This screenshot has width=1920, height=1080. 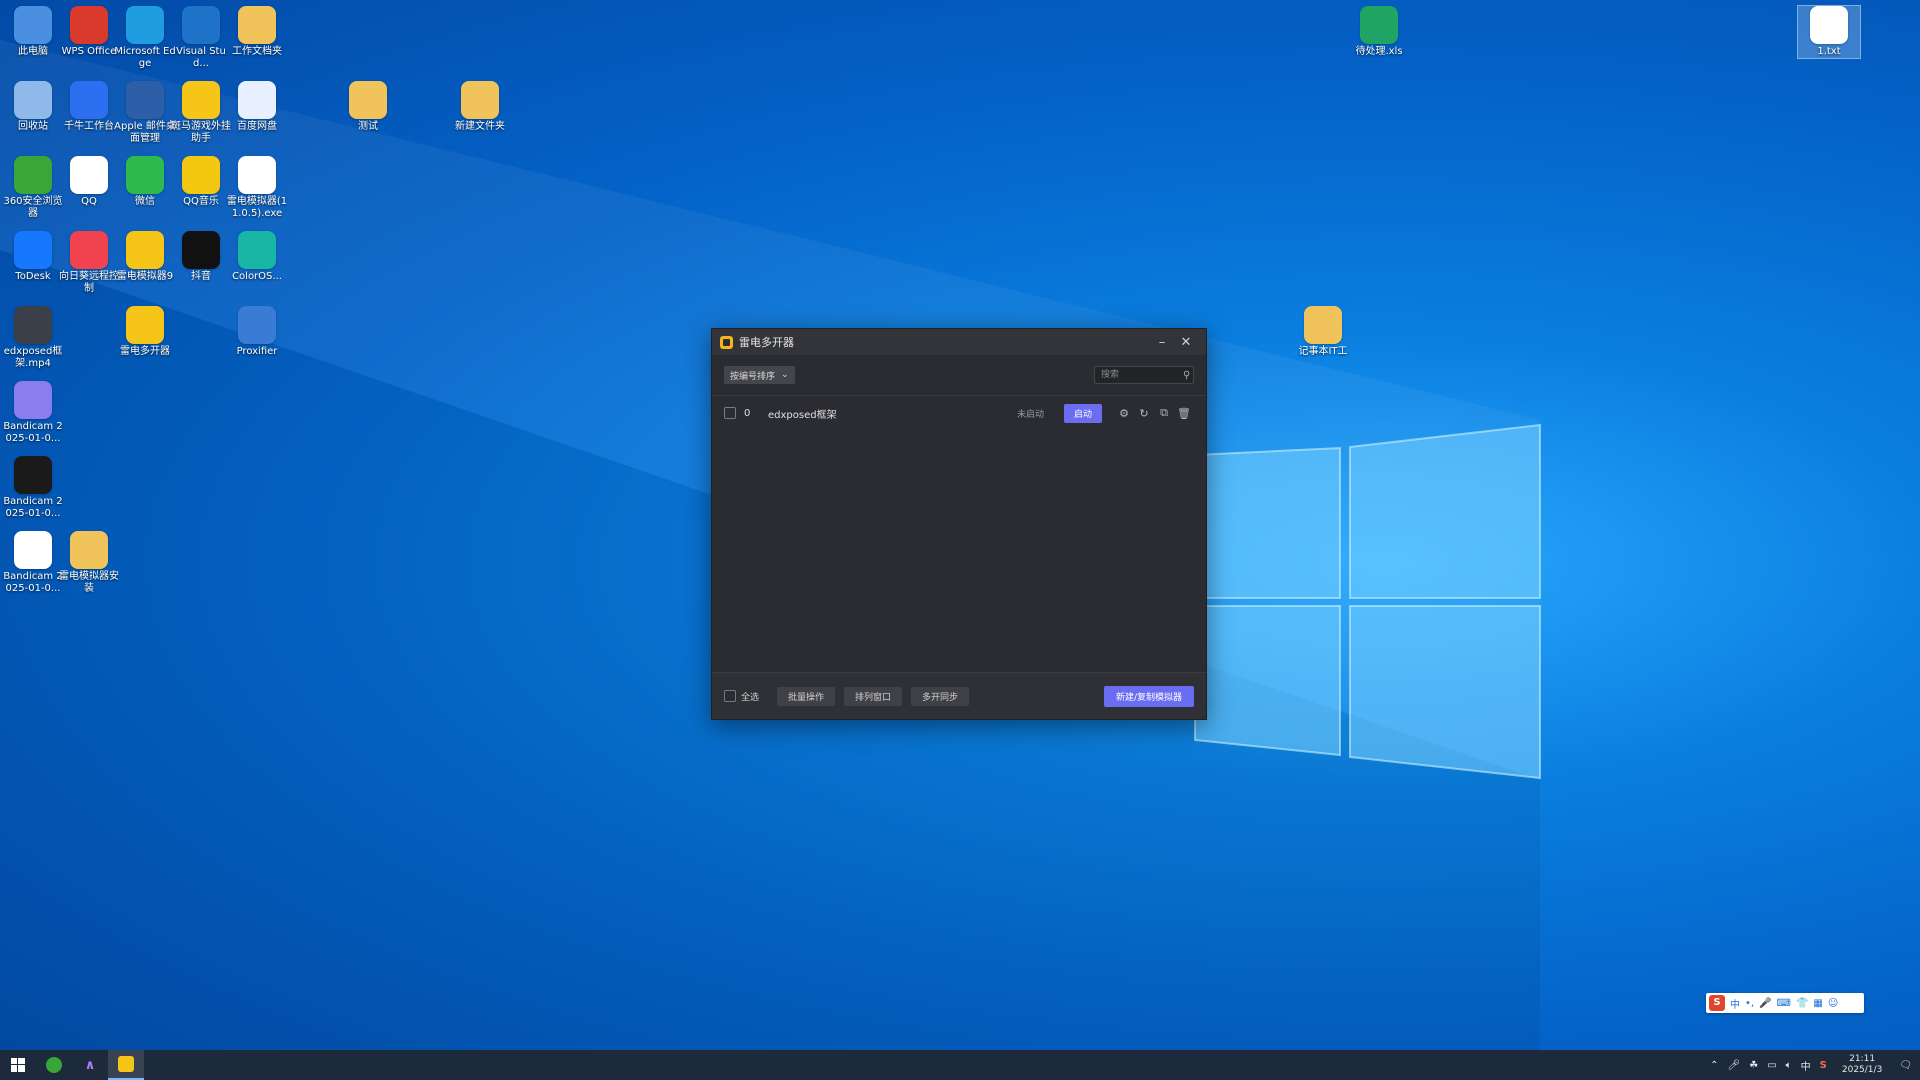 What do you see at coordinates (1379, 32) in the screenshot?
I see `desktop-icon: 待处理.xls` at bounding box center [1379, 32].